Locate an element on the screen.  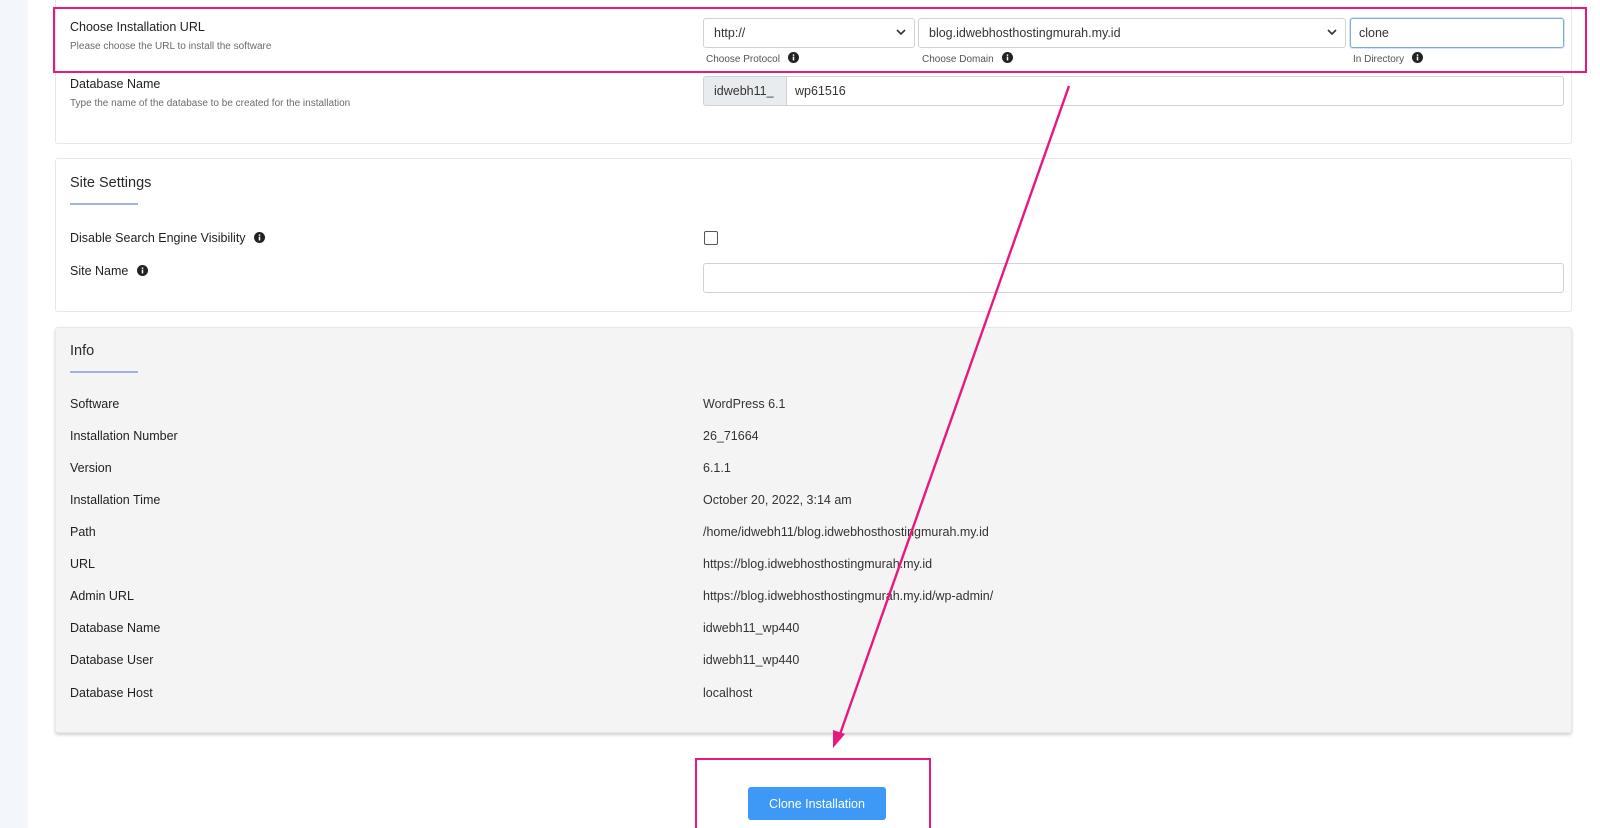
info-underline is located at coordinates (104, 372).